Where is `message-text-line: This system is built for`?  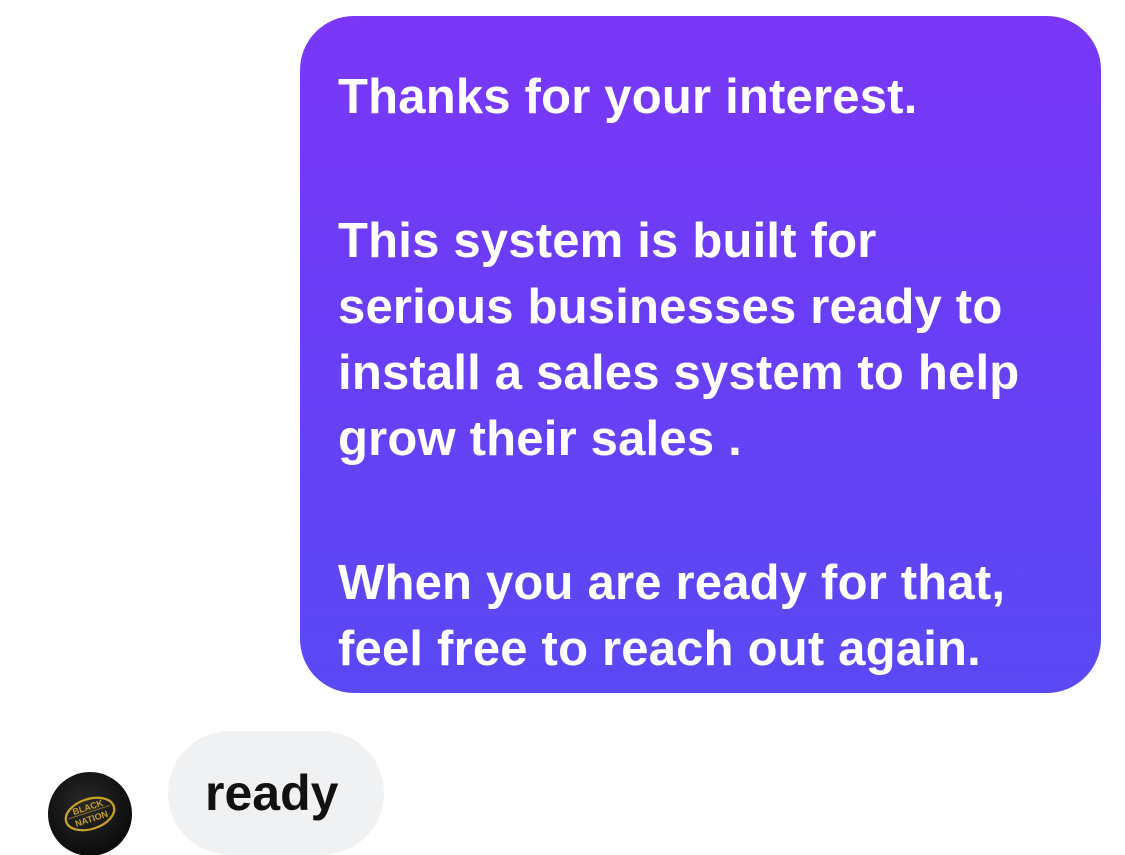
message-text-line: This system is built for is located at coordinates (607, 241).